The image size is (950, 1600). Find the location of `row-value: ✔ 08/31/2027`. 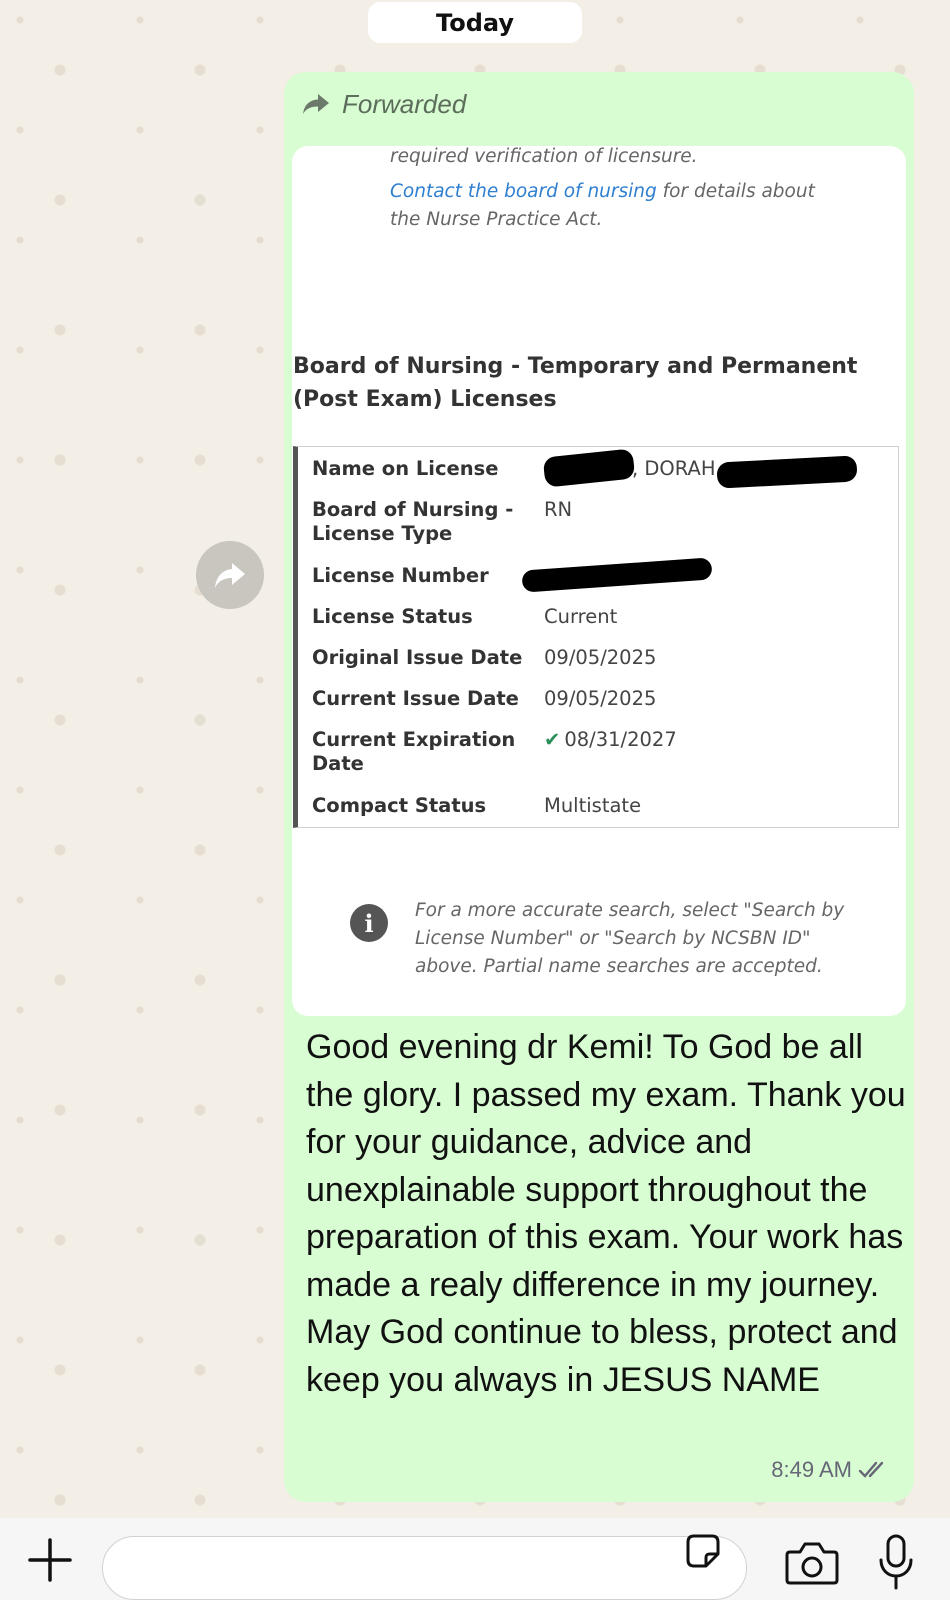

row-value: ✔ 08/31/2027 is located at coordinates (610, 740).